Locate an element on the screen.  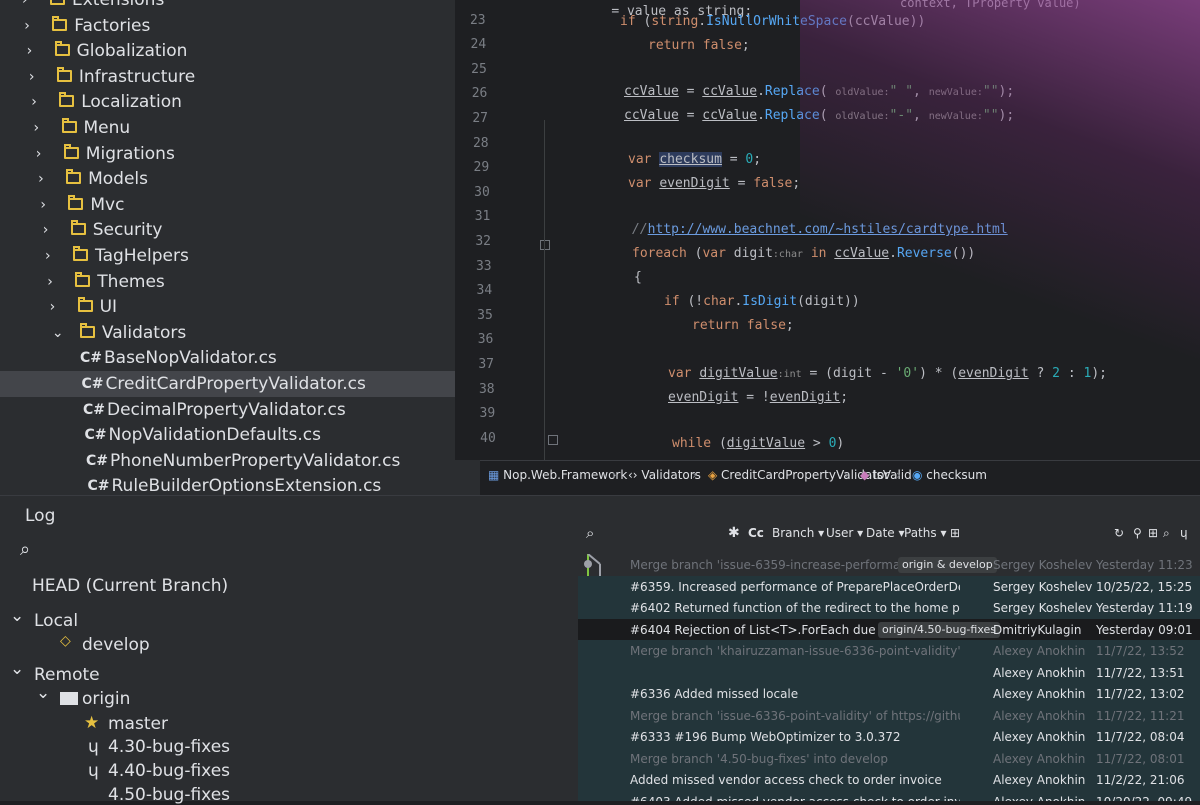
tree-item-label: Globalization is located at coordinates (132, 51).